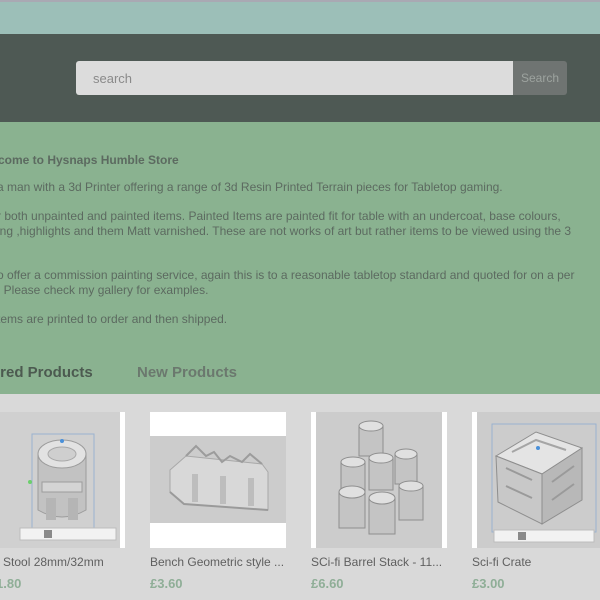 Image resolution: width=600 pixels, height=600 pixels. I want to click on search-button: Search, so click(540, 78).